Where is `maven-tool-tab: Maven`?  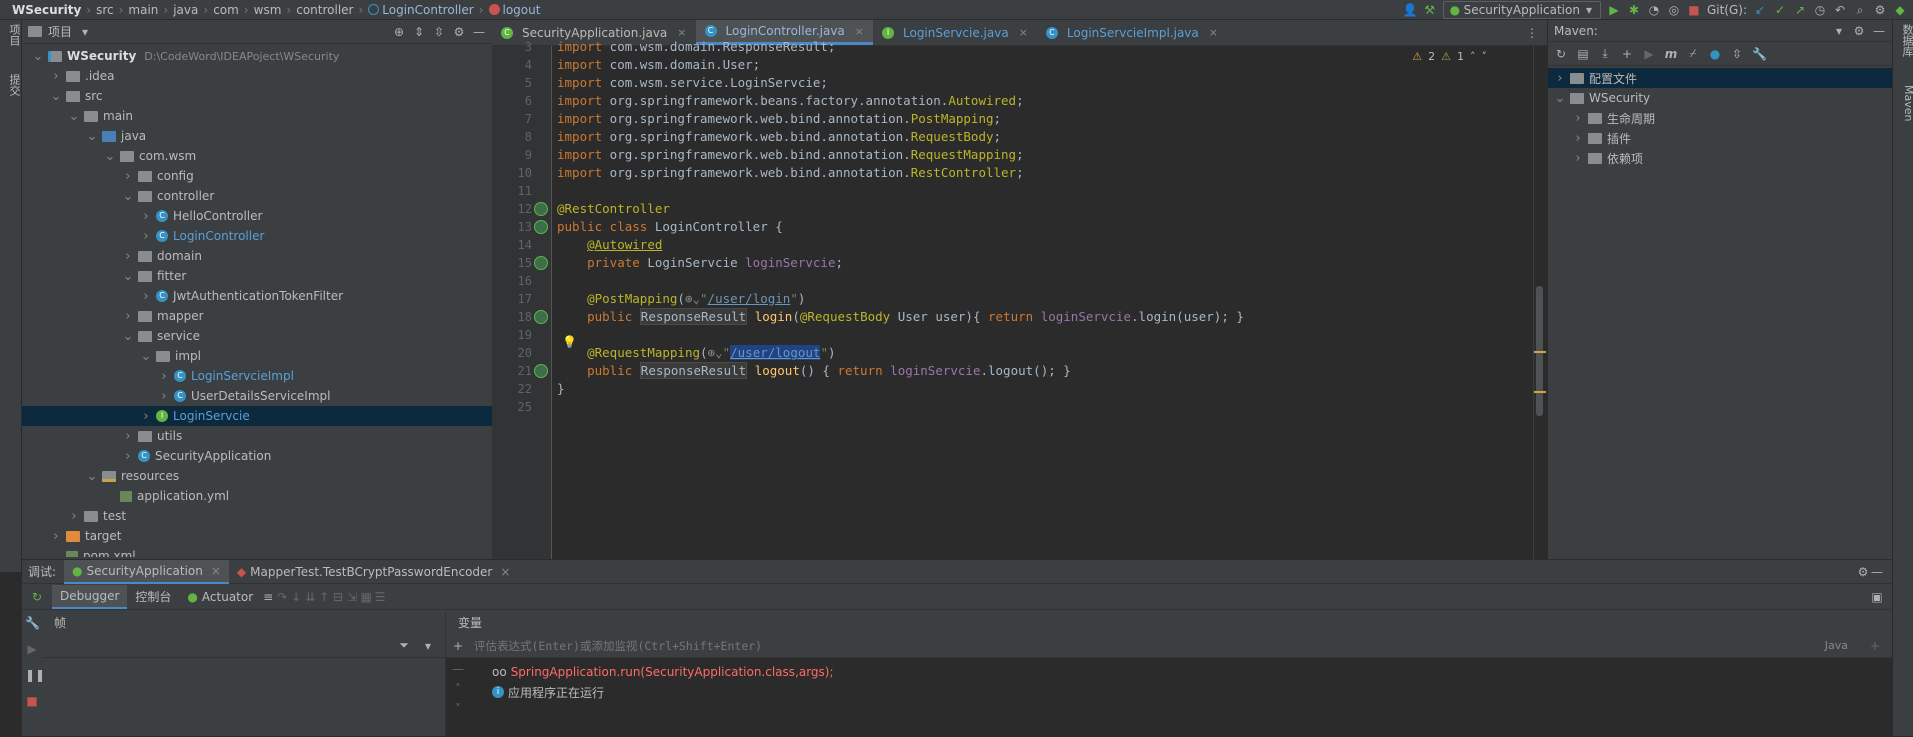
maven-tool-tab: Maven is located at coordinates (1903, 103).